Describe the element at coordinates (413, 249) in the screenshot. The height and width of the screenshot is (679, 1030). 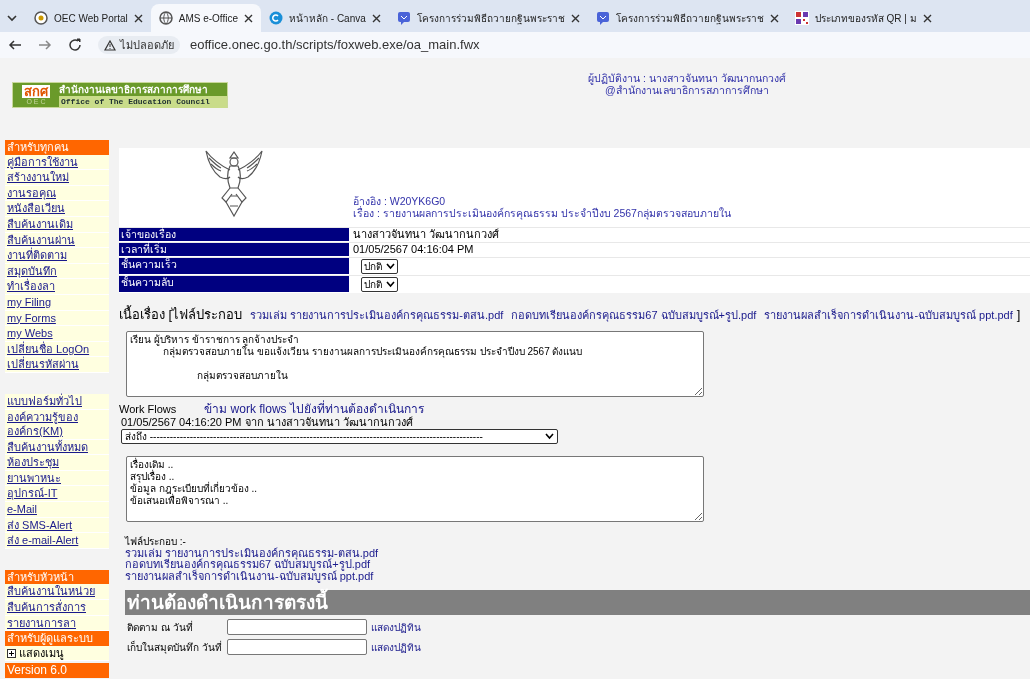
I see `field-value: 01/05/2567 04:16:04 PM` at that location.